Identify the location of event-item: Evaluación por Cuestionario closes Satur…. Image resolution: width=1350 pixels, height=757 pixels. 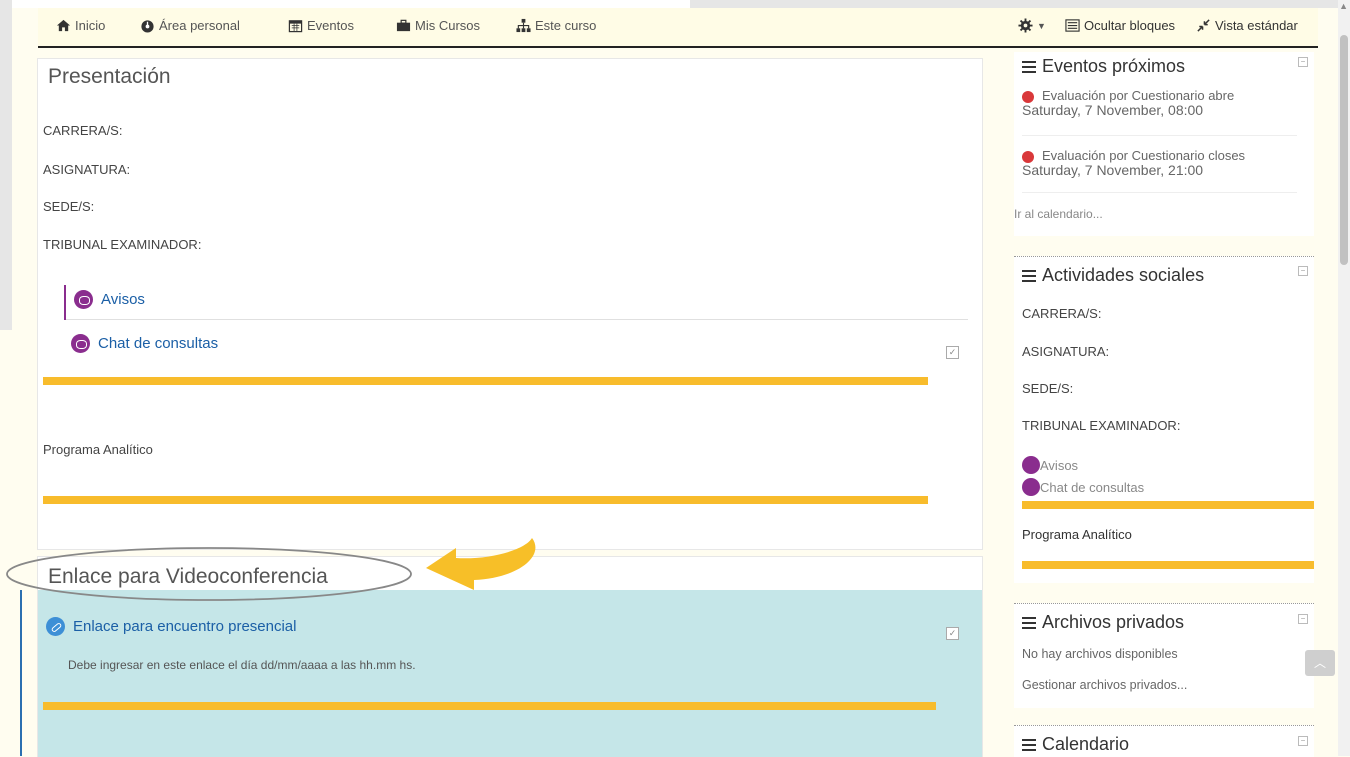
(1162, 163).